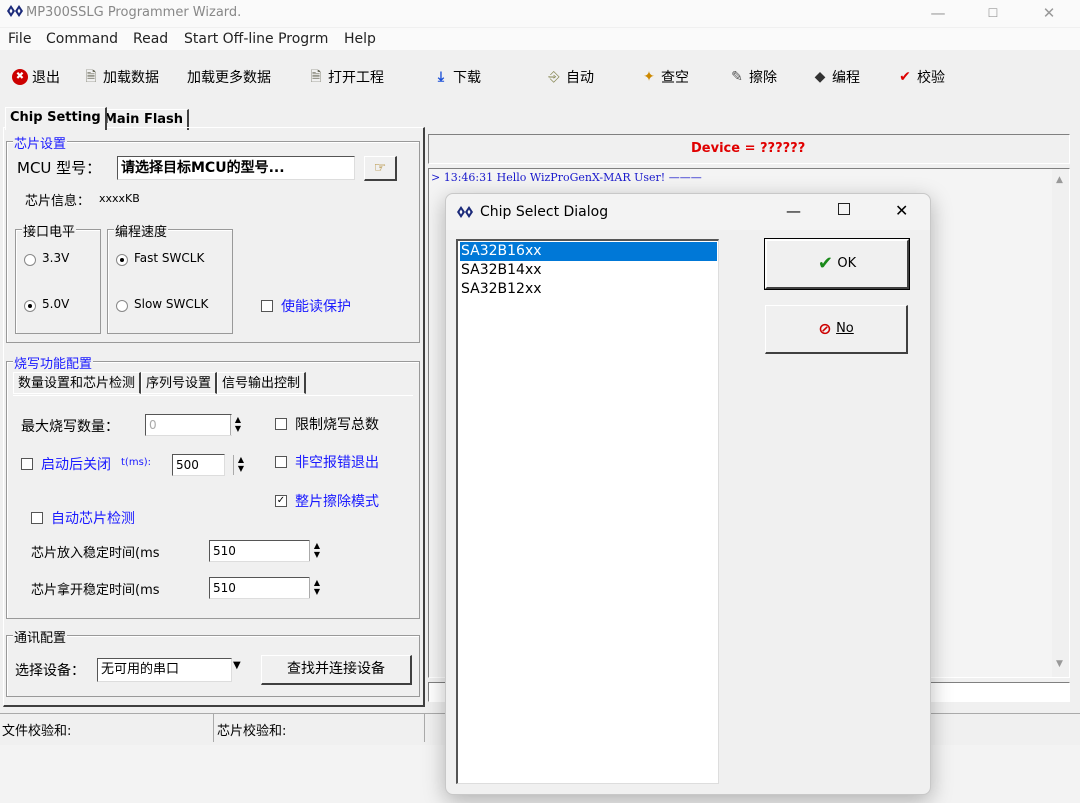 Image resolution: width=1080 pixels, height=803 pixels. What do you see at coordinates (30, 306) in the screenshot?
I see `radio-5v0` at bounding box center [30, 306].